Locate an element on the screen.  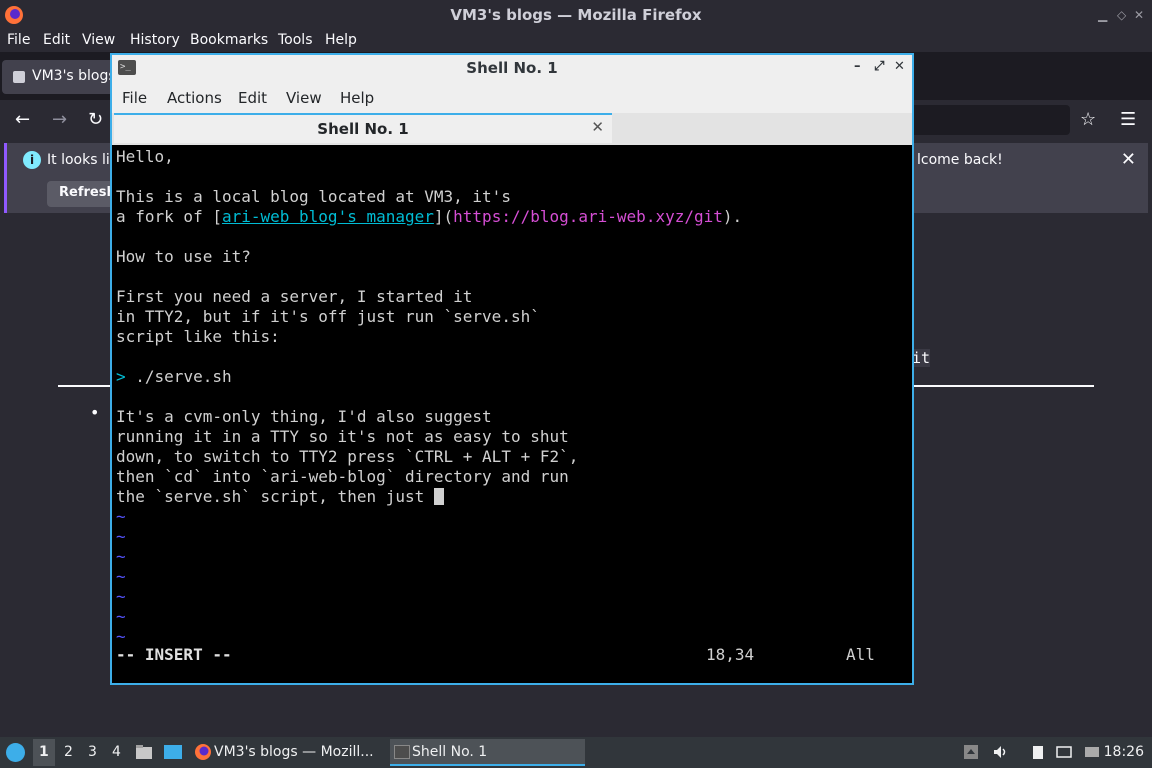
maximize-icon: ⤢ is located at coordinates (879, 66).